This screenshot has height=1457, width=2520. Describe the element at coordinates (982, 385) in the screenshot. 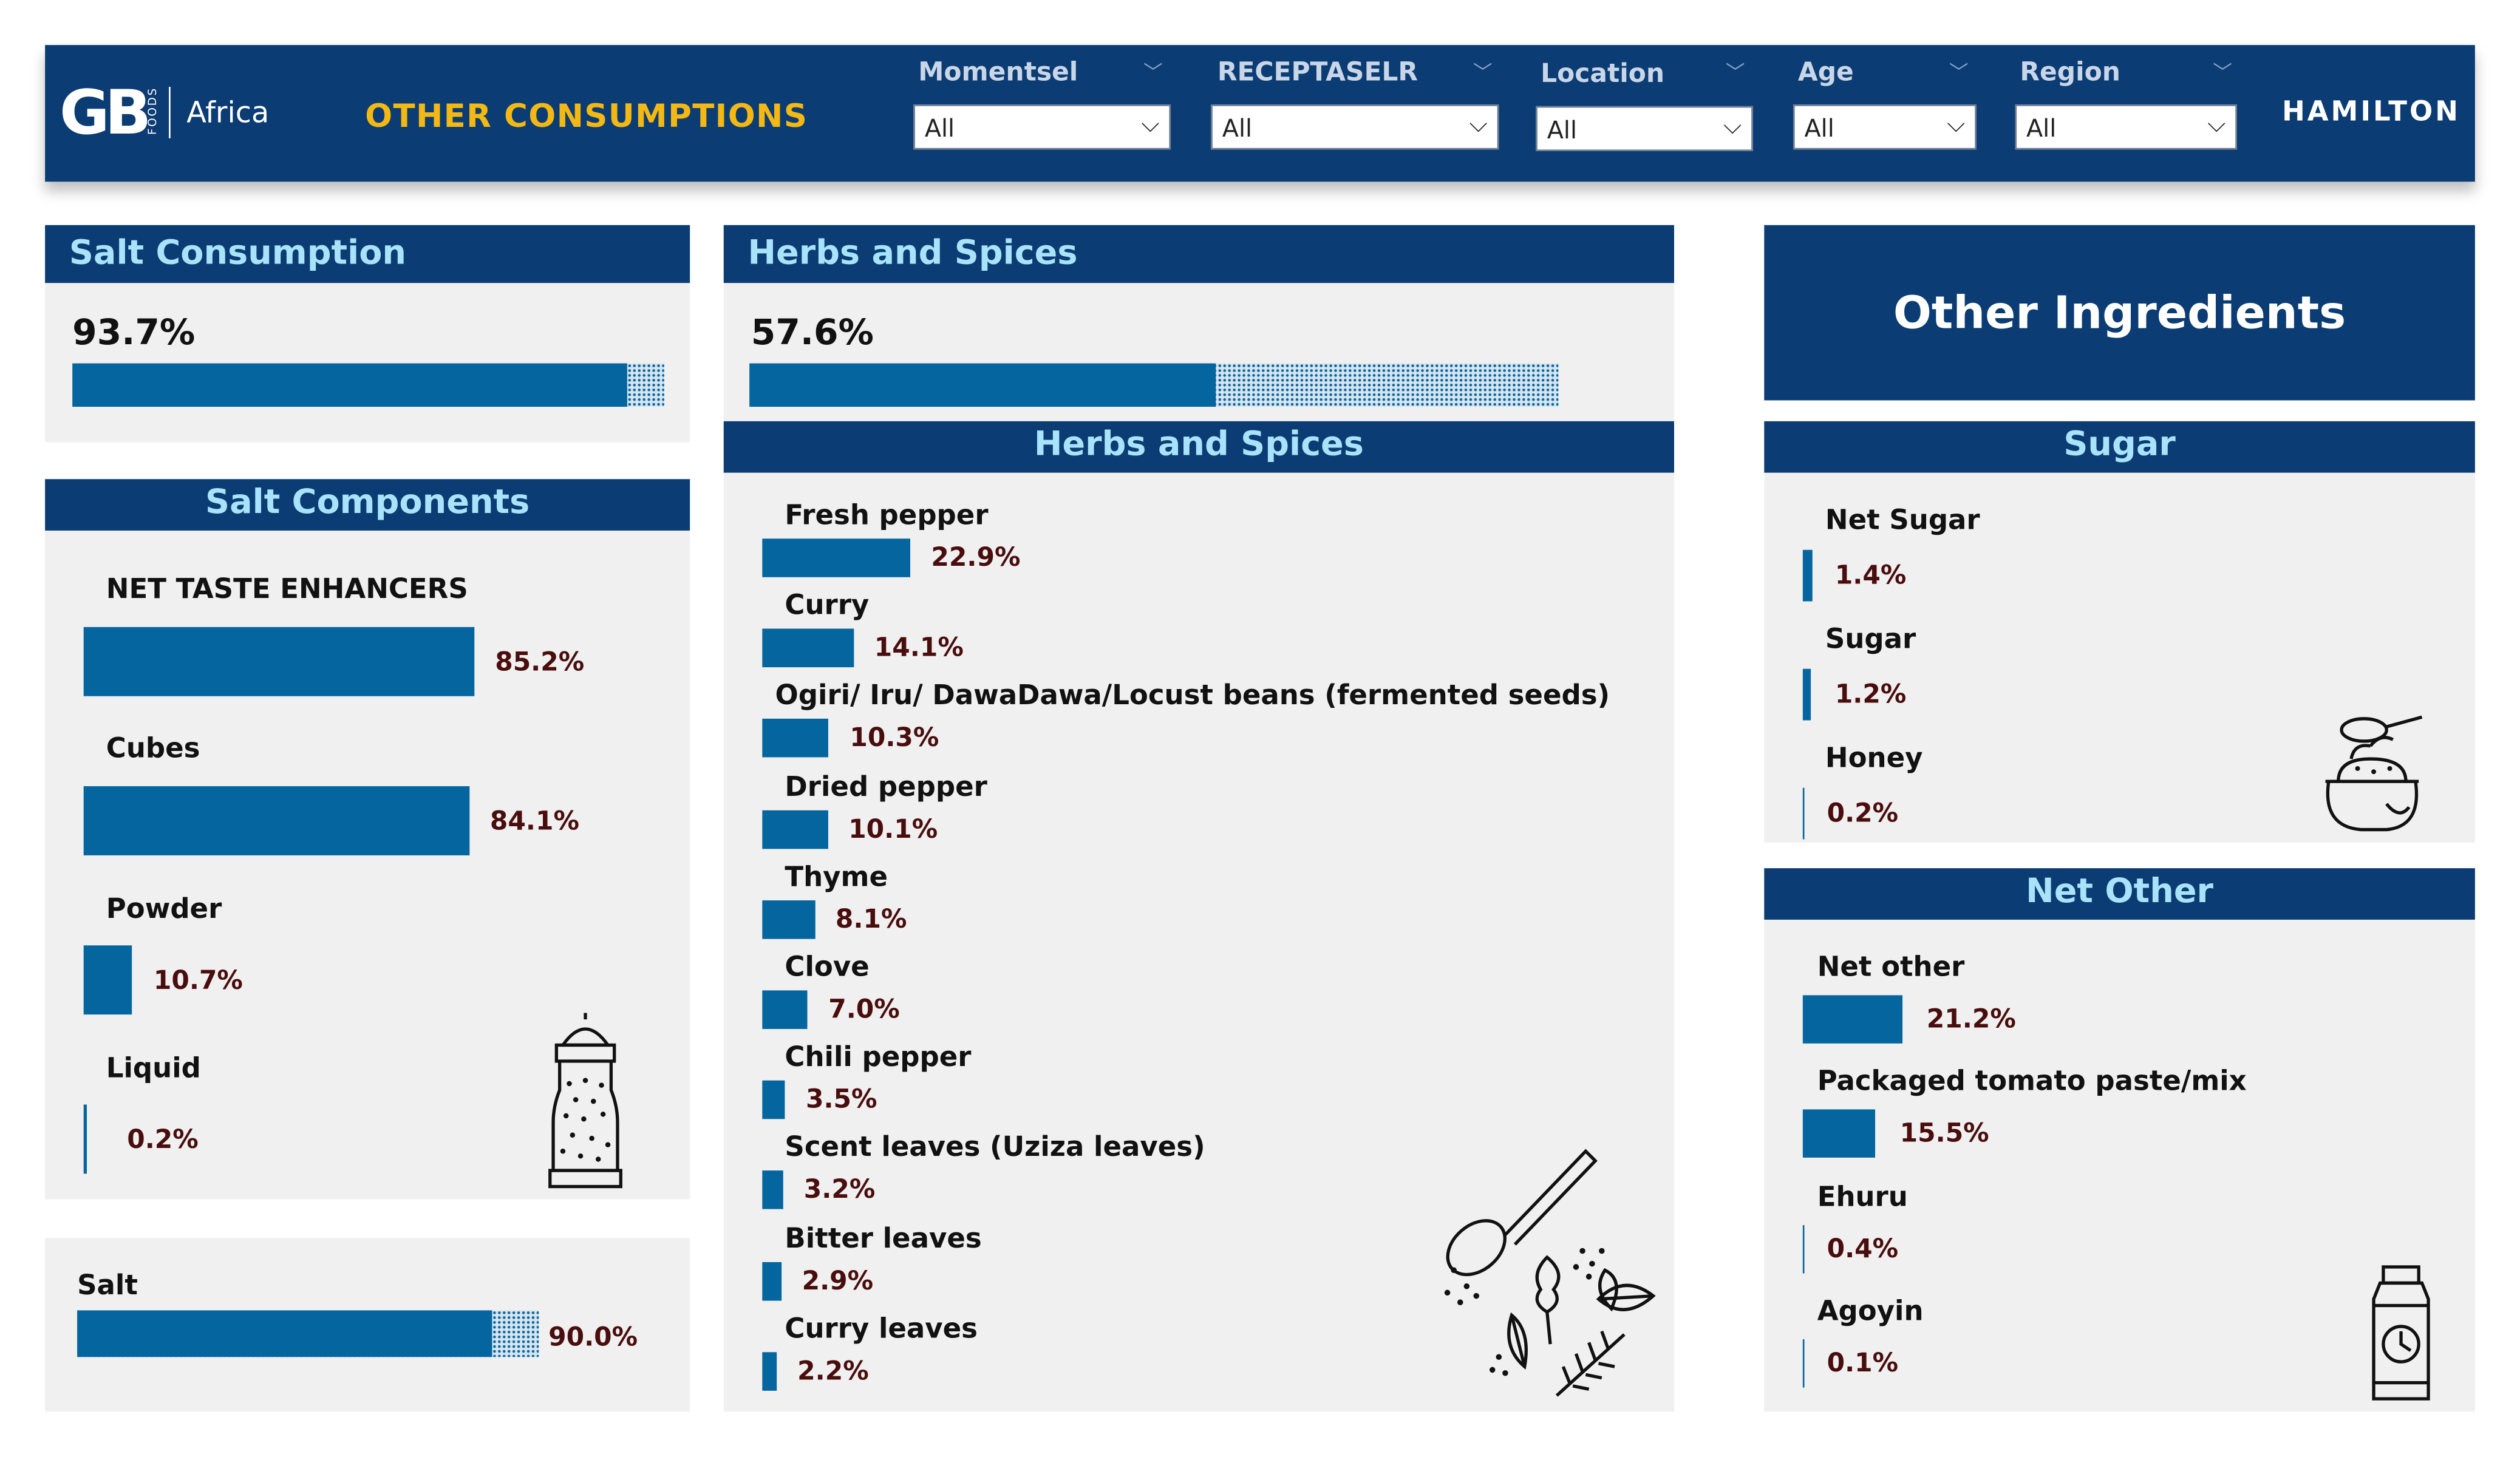

I see `herbs-consumption-fill` at that location.